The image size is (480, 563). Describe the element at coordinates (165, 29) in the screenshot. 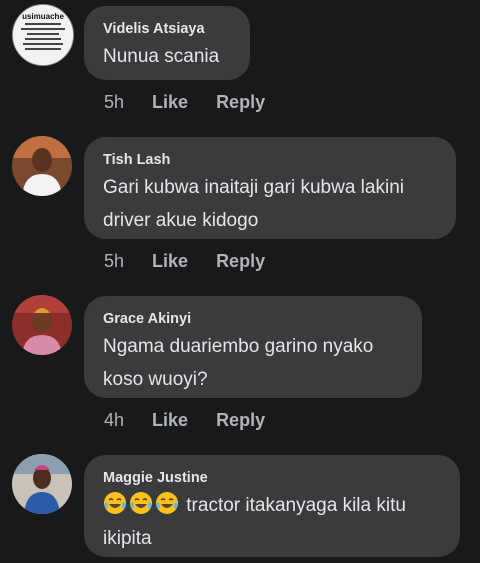

I see `comment-author: Videlis Atsiaya` at that location.